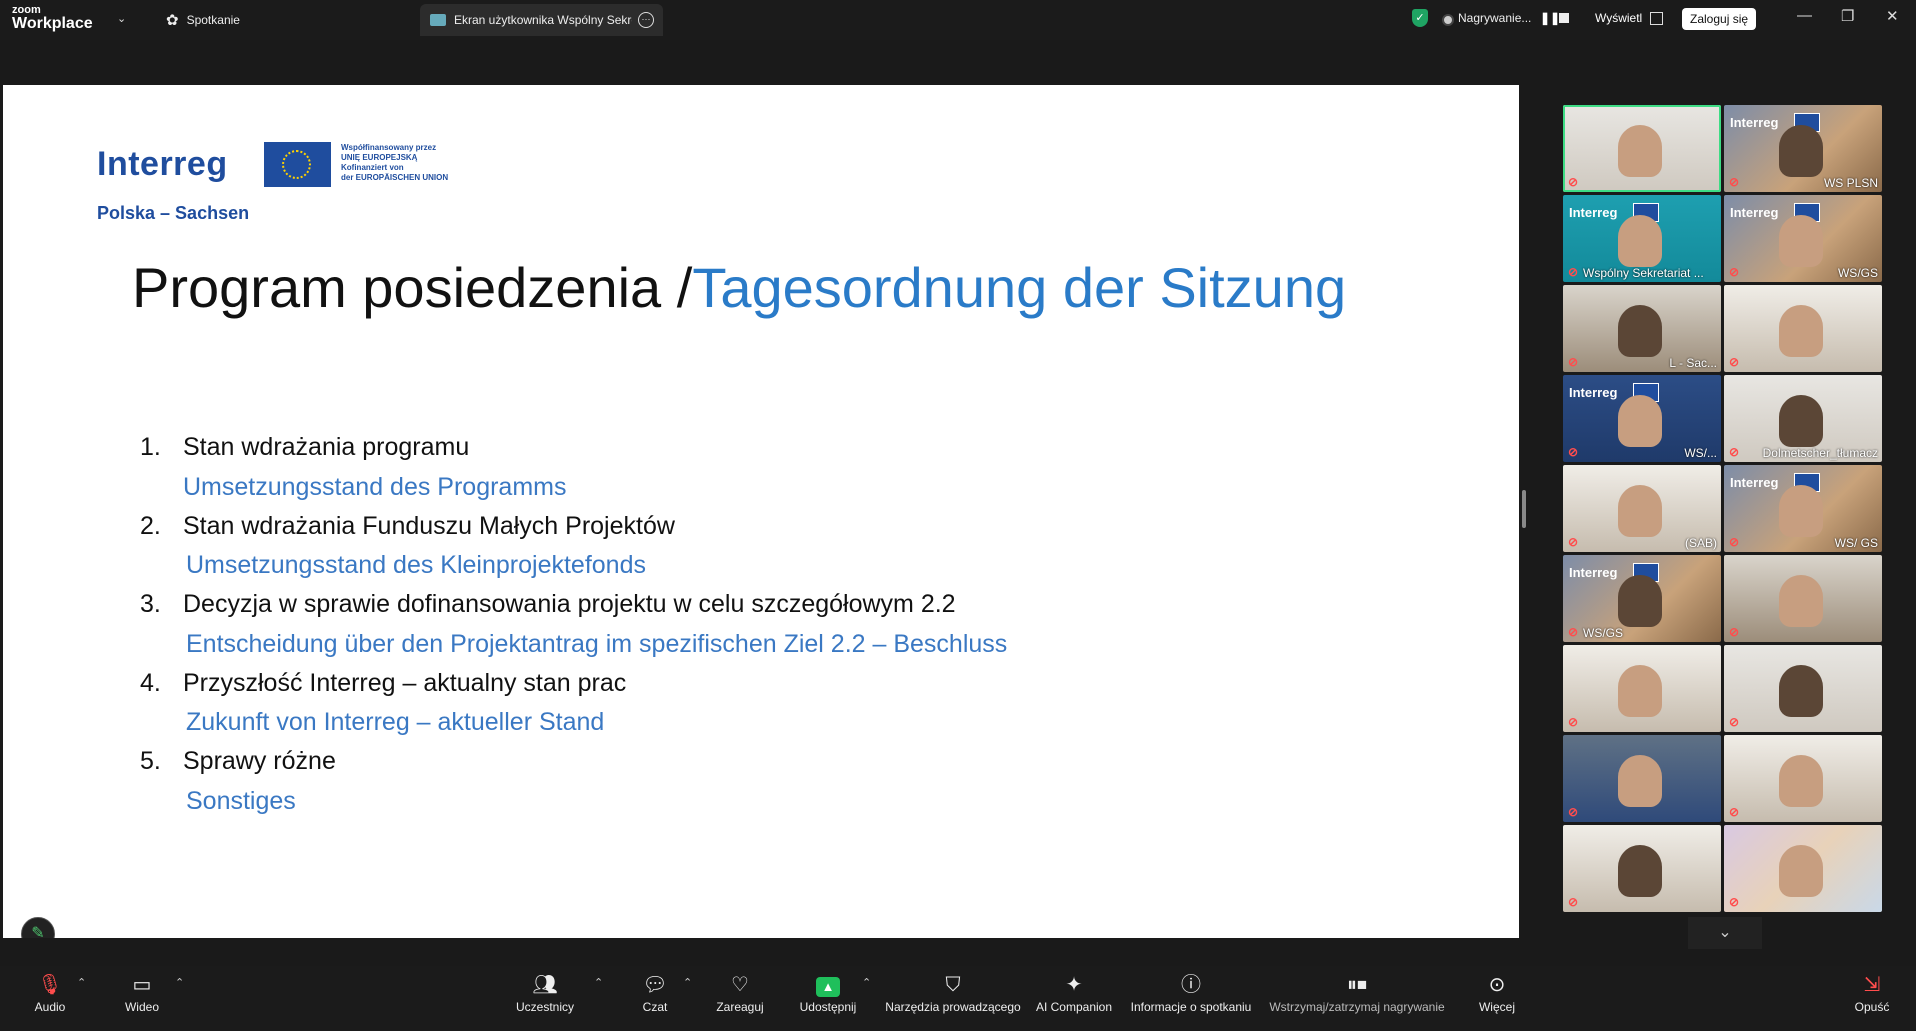 The height and width of the screenshot is (1031, 1916). Describe the element at coordinates (655, 992) in the screenshot. I see `chat-button: 💬︎ Czat` at that location.